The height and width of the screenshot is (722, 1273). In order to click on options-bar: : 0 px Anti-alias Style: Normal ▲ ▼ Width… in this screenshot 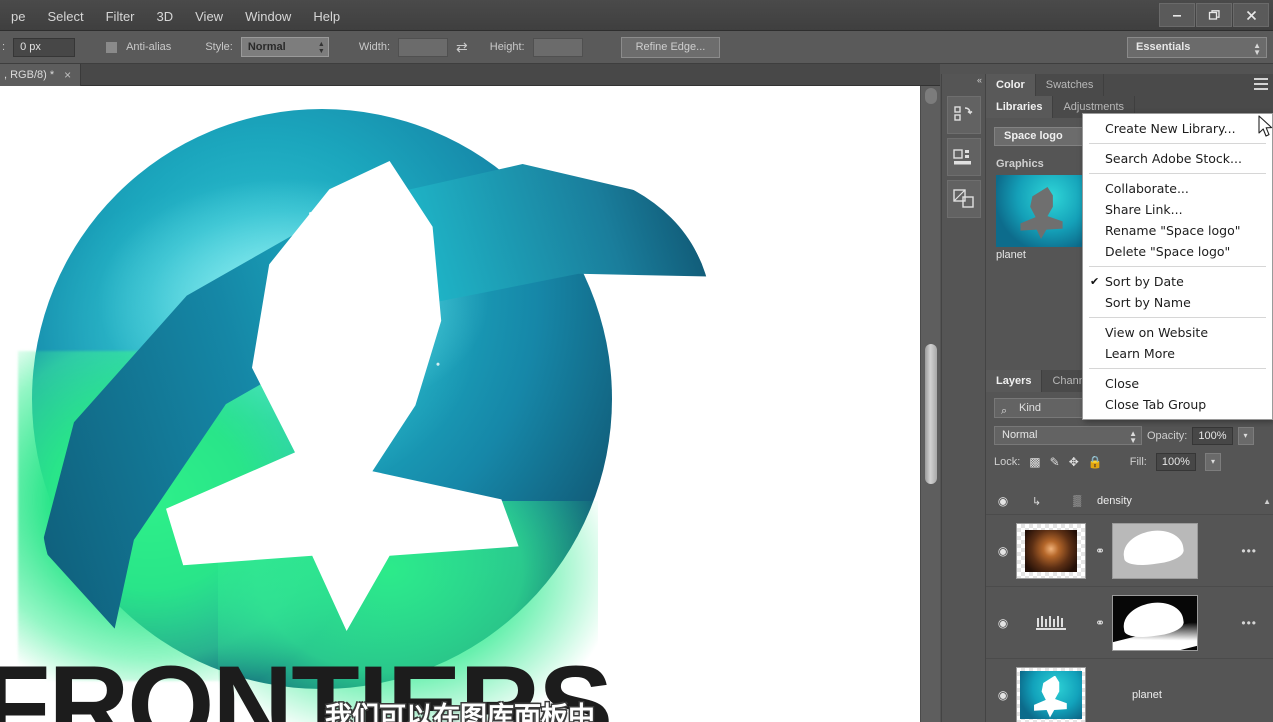, I will do `click(636, 47)`.